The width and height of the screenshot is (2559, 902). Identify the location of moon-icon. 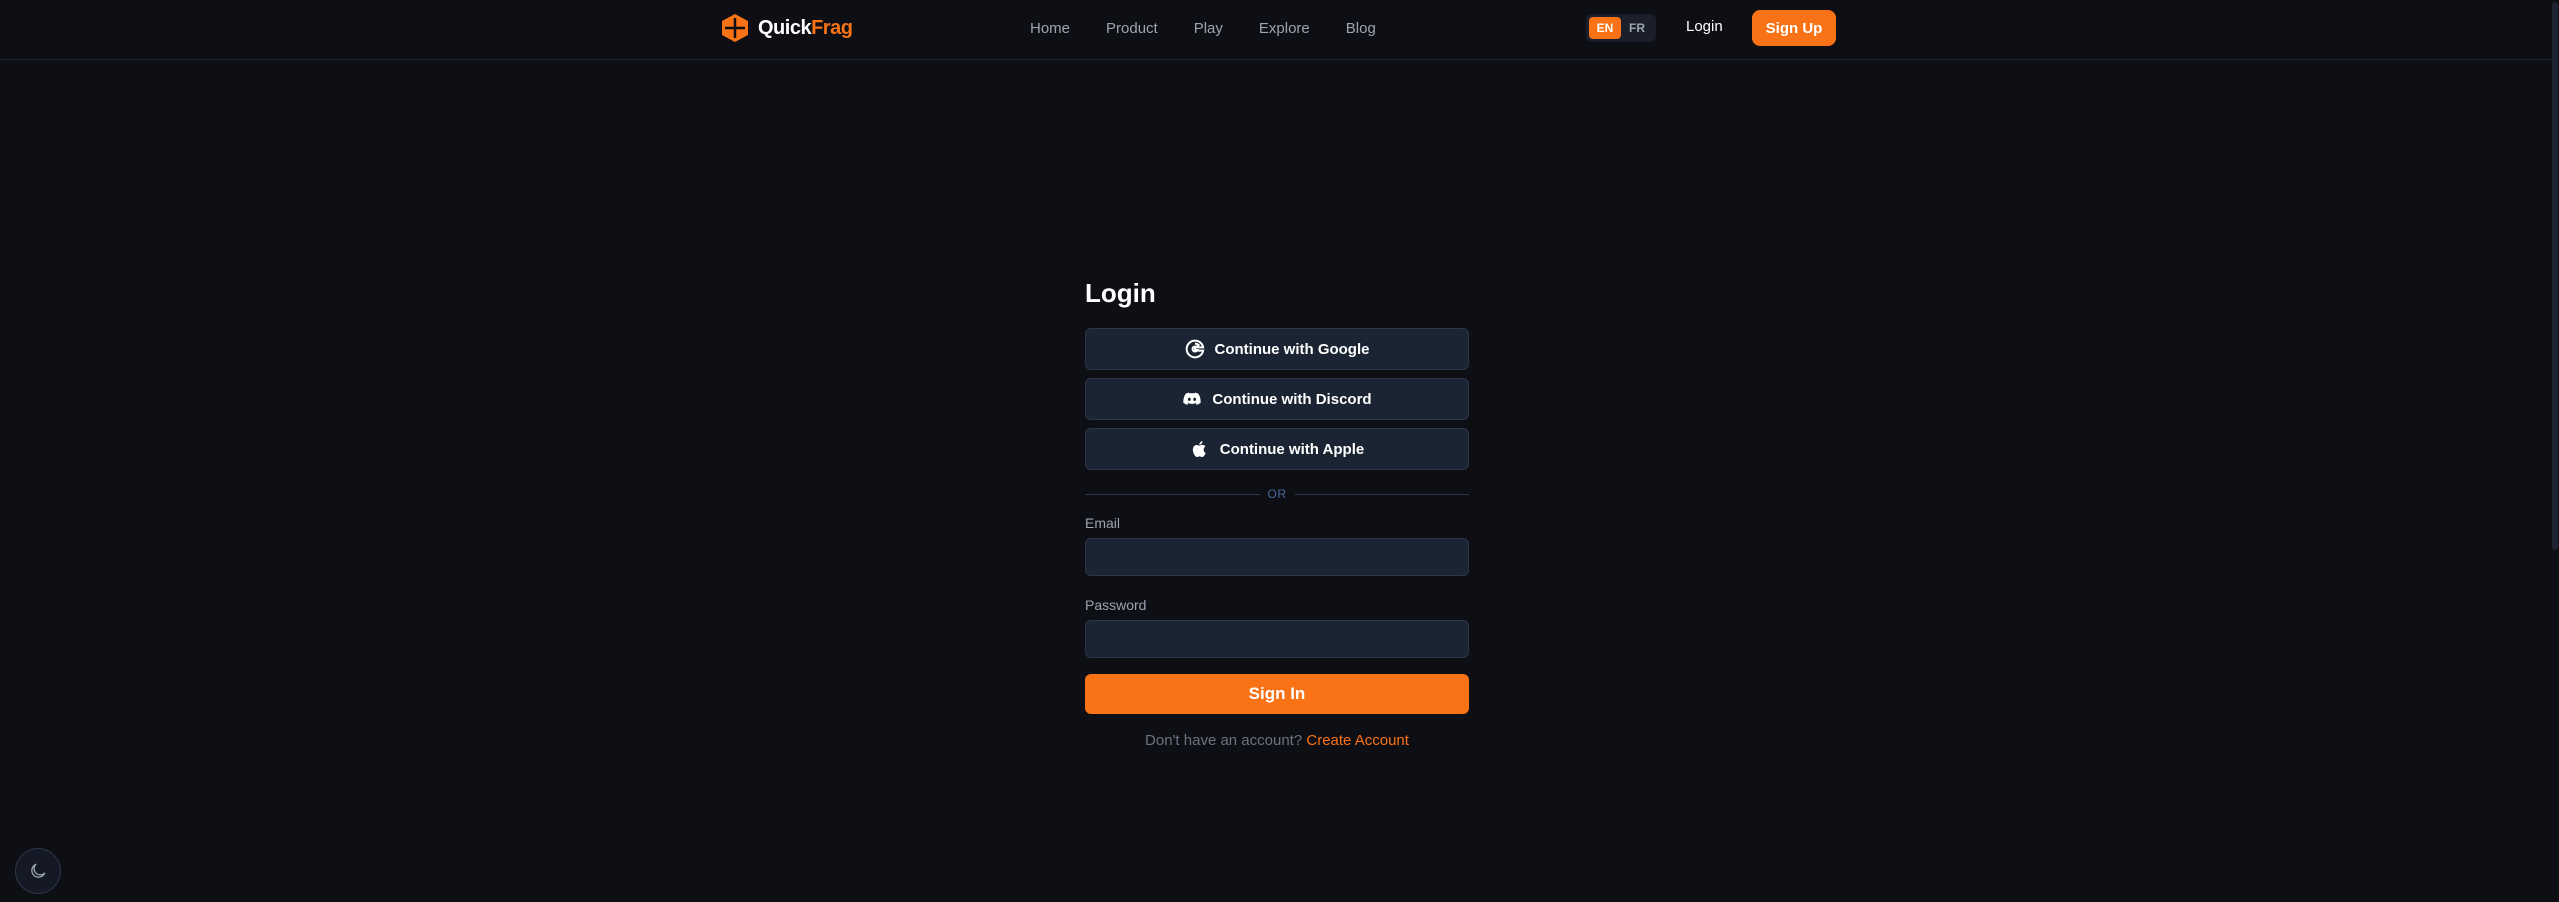
(38, 870).